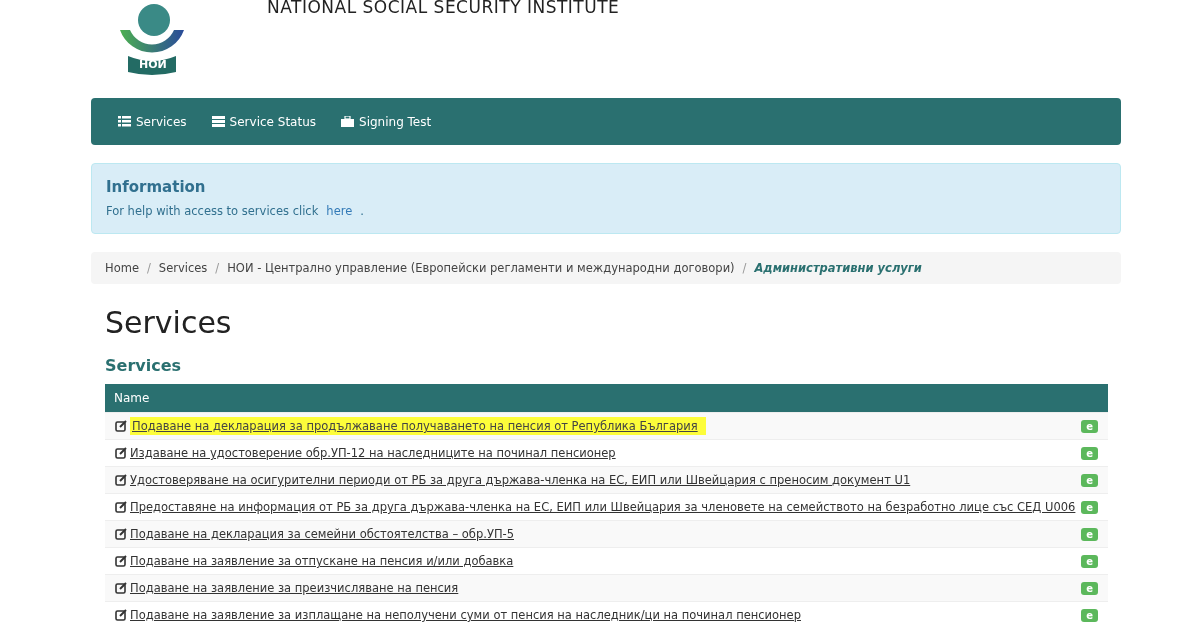 Image resolution: width=1200 pixels, height=630 pixels. I want to click on breadcrumb-current: Административни услуги, so click(838, 268).